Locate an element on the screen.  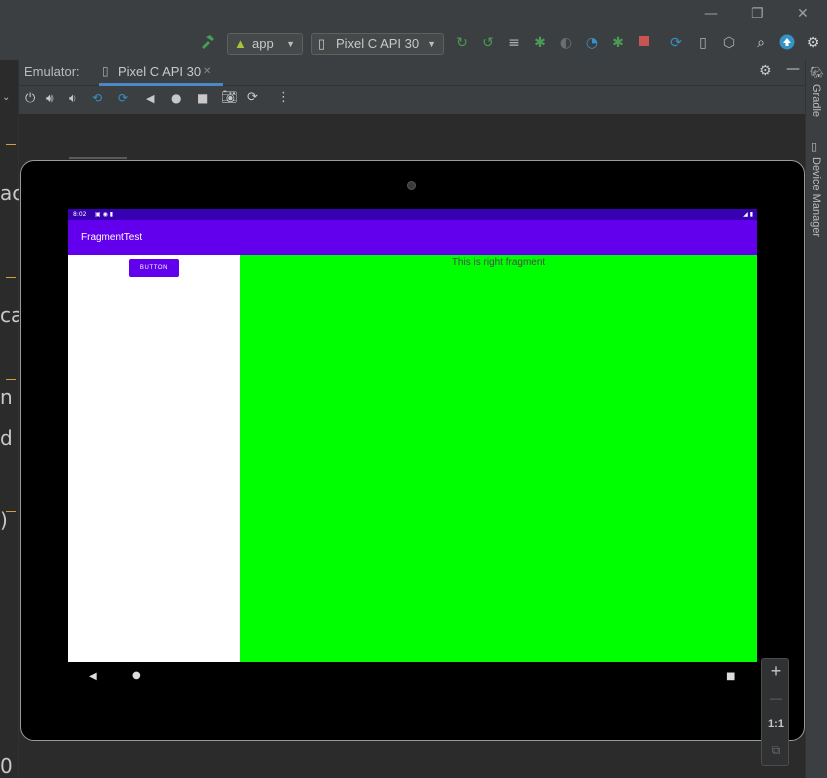
volume-down-icon: 🔉︎ is located at coordinates (73, 98).